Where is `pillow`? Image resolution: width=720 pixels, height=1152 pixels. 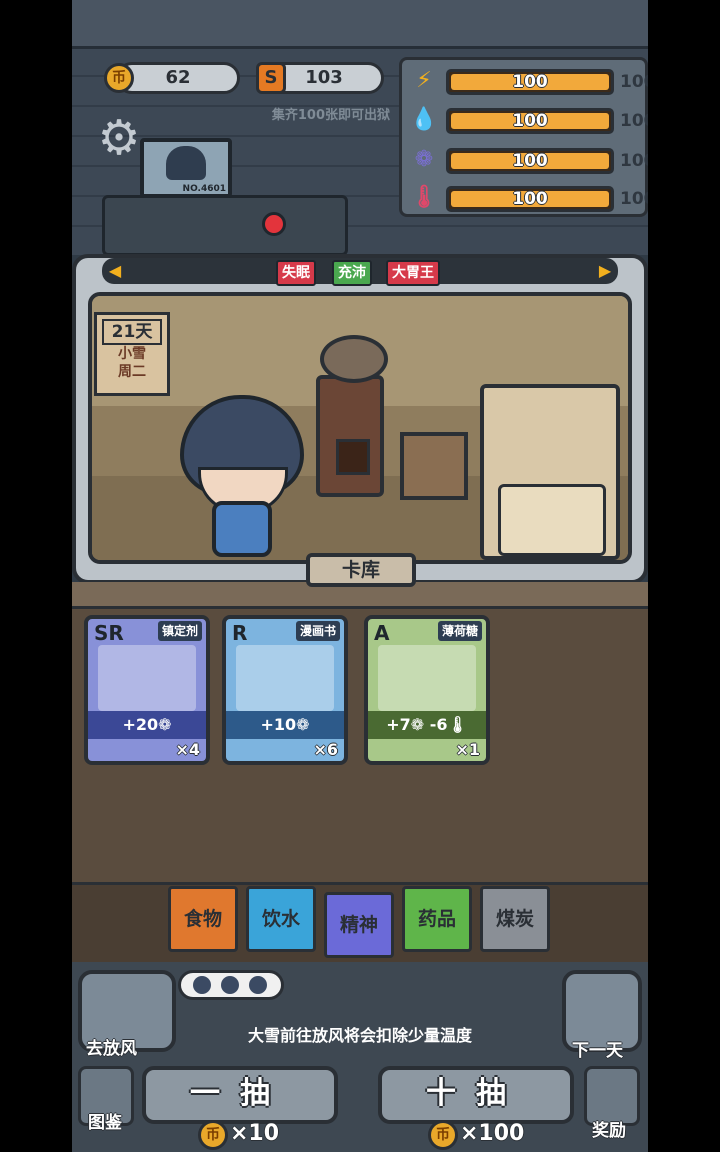 pillow is located at coordinates (552, 520).